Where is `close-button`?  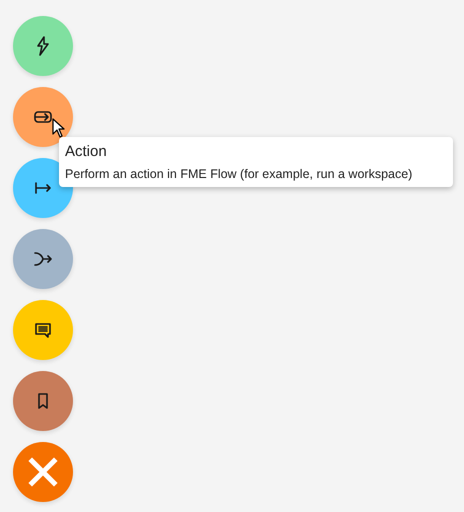
close-button is located at coordinates (43, 472).